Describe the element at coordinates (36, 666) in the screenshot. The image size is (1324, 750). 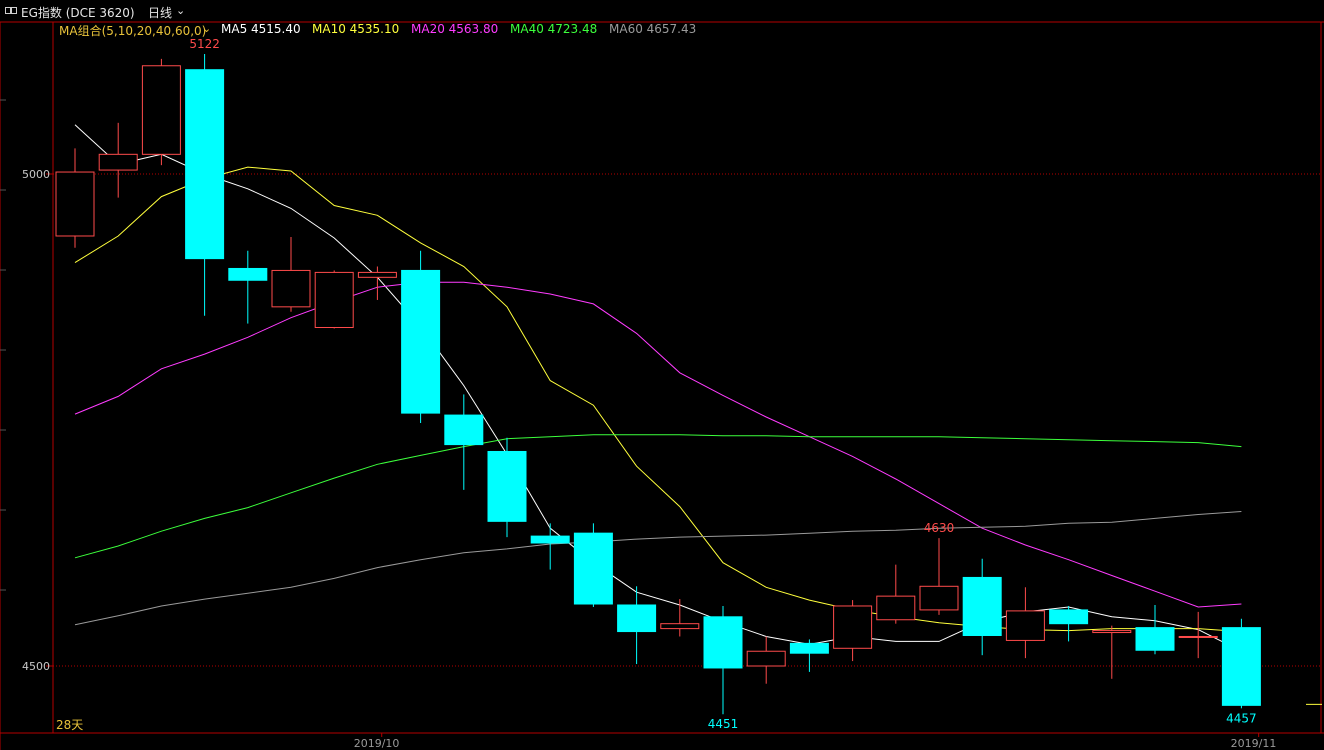
I see `y-tick-label-4500: 4500` at that location.